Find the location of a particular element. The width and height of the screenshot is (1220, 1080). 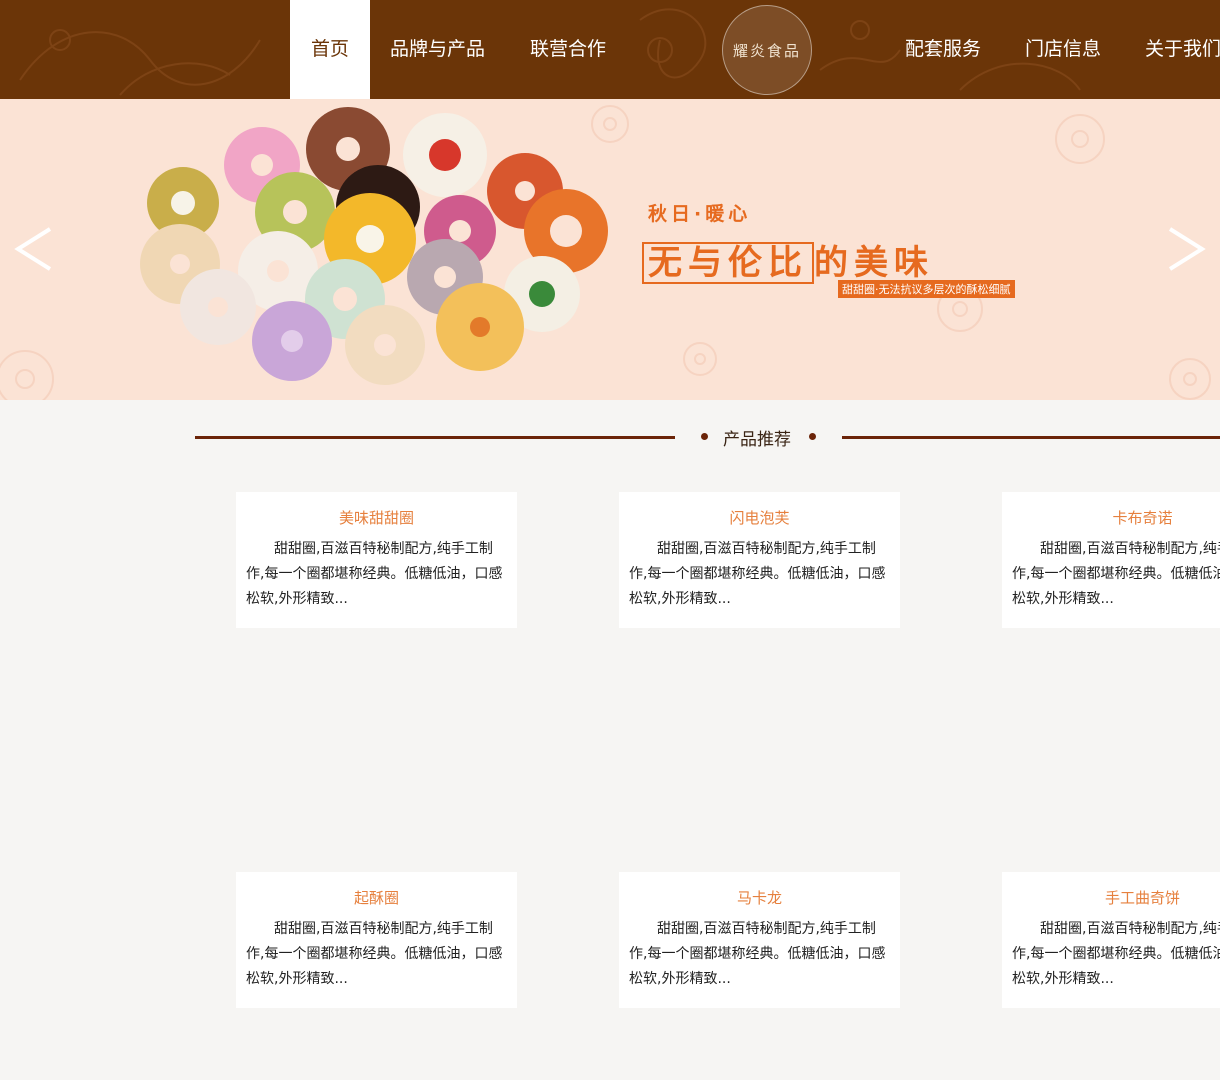

section-divider-left is located at coordinates (435, 437).